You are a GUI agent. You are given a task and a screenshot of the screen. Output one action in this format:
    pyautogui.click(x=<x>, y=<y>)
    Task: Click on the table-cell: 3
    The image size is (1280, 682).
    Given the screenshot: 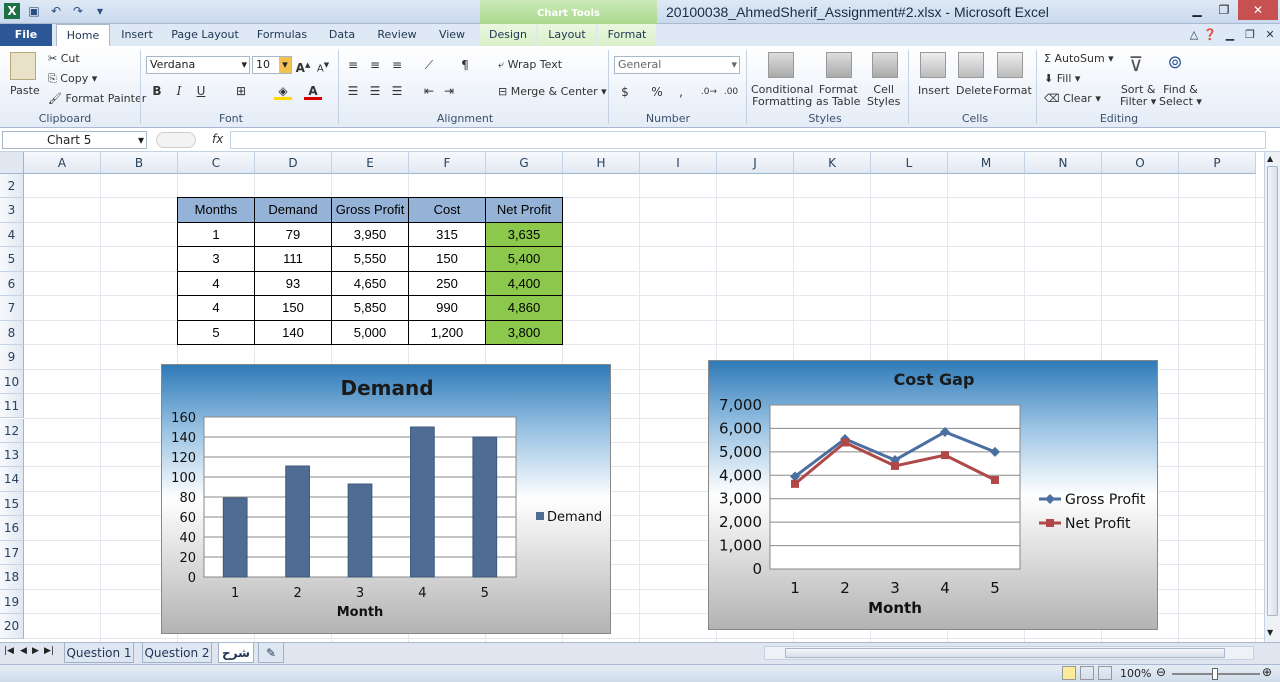 What is the action you would take?
    pyautogui.click(x=216, y=259)
    